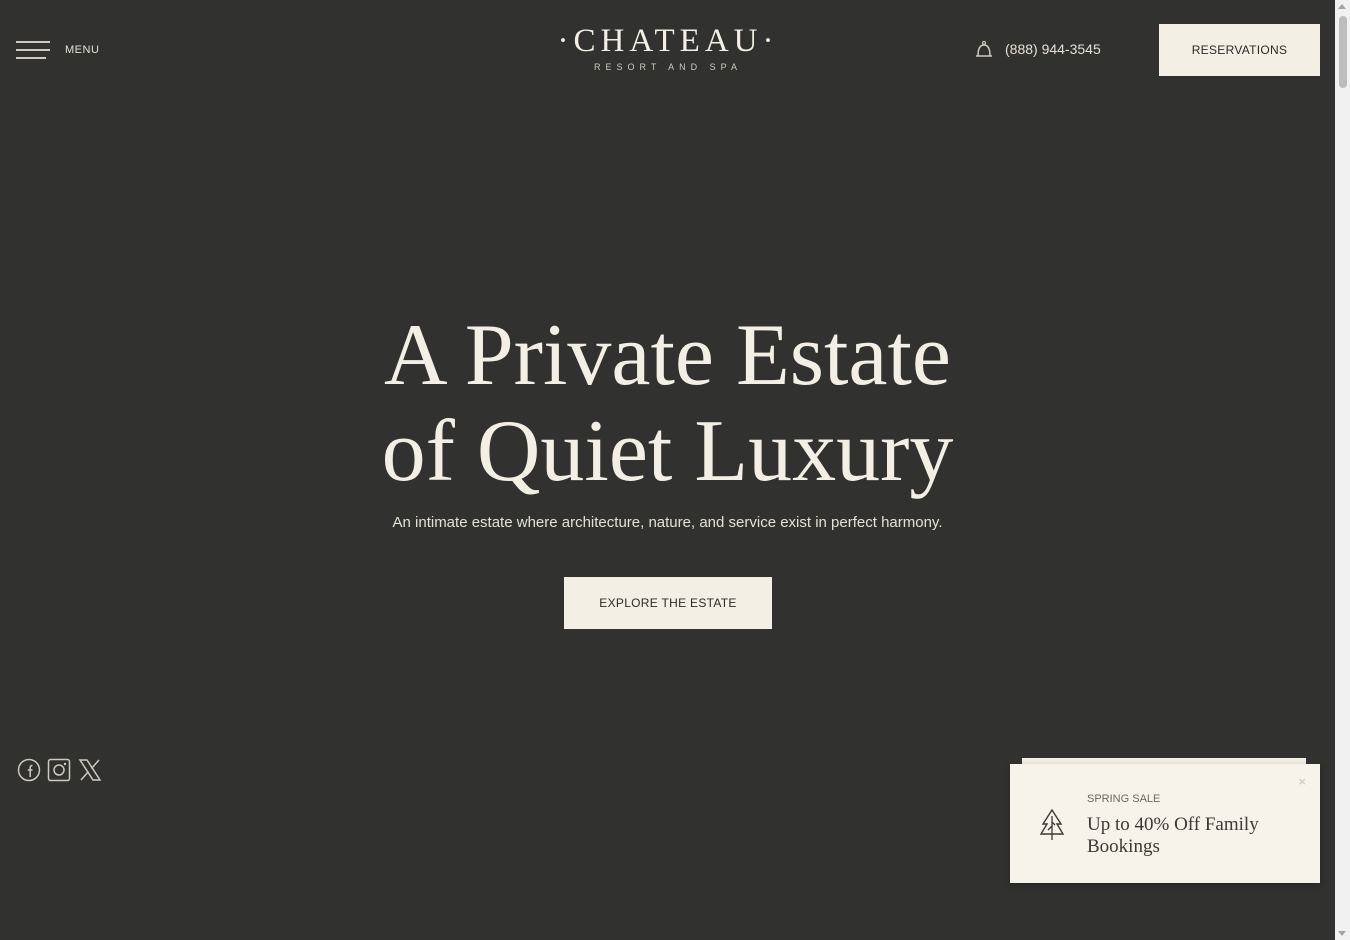 Image resolution: width=1350 pixels, height=940 pixels. Describe the element at coordinates (1124, 799) in the screenshot. I see `promo-eyebrow: SPRING SALE` at that location.